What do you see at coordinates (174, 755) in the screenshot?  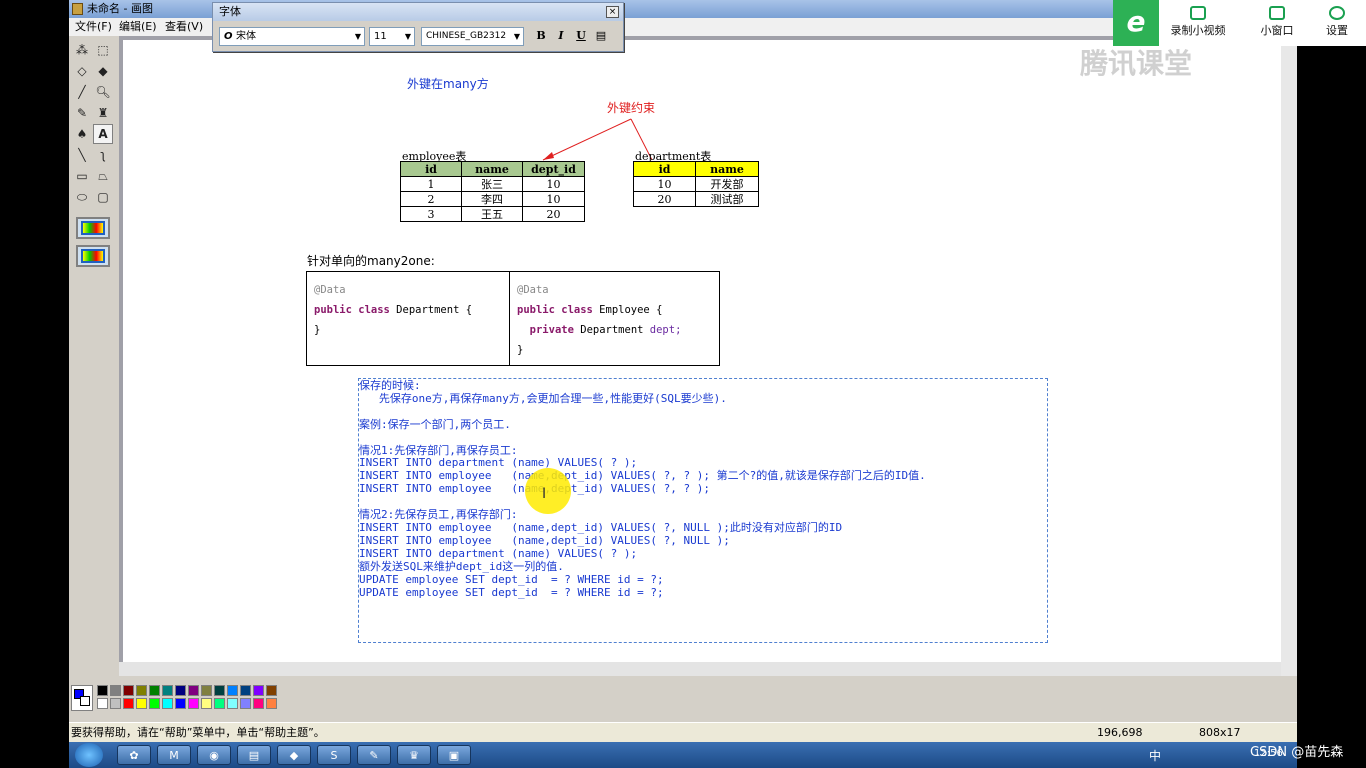 I see `taskbar-app-icon: M` at bounding box center [174, 755].